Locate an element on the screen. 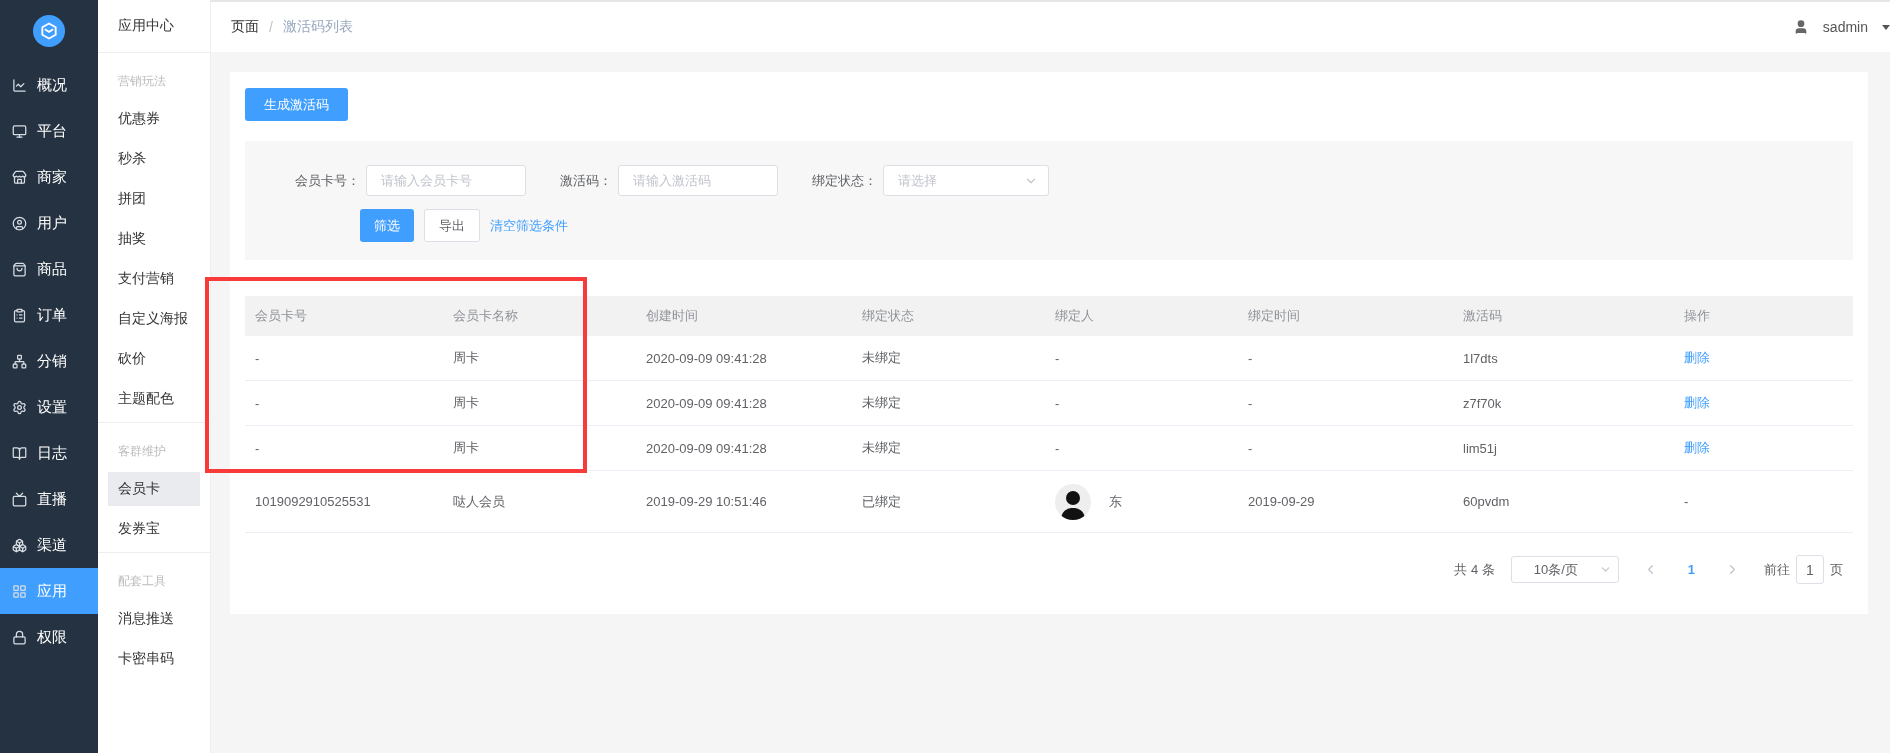  table-cell-text: 1019092910525531 is located at coordinates (313, 501).